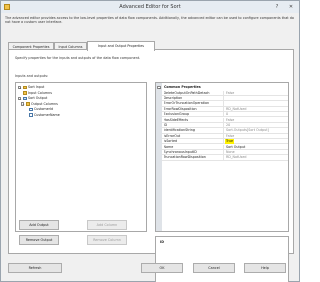  Describe the element at coordinates (182, 87) in the screenshot. I see `category-label: Common Properties` at that location.